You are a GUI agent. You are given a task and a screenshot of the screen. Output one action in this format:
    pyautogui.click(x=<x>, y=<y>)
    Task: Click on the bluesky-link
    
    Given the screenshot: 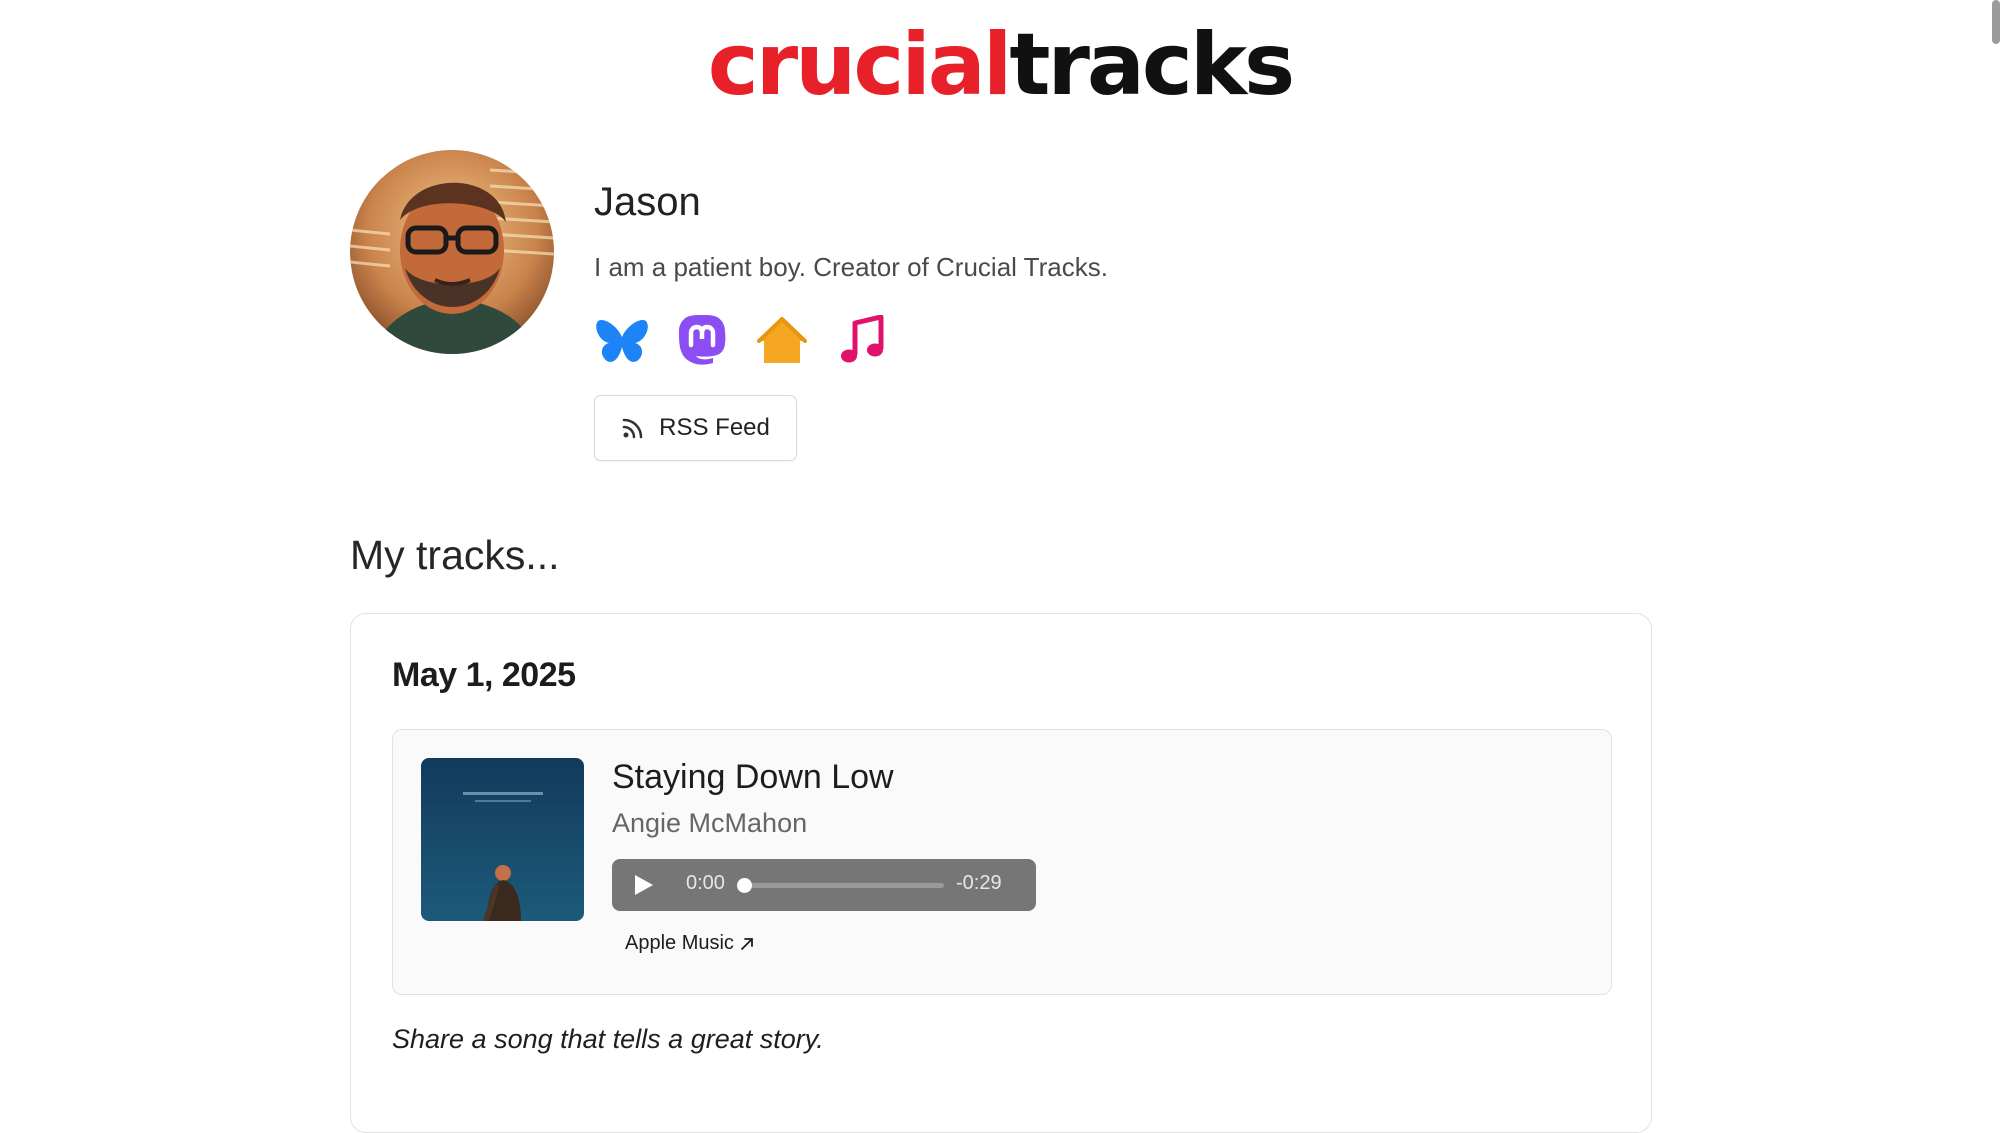 What is the action you would take?
    pyautogui.click(x=622, y=341)
    